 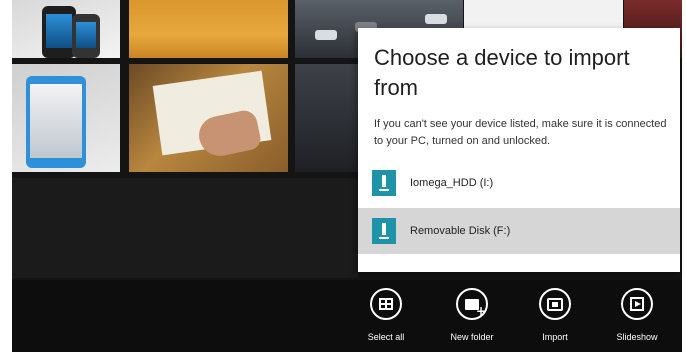 I want to click on import-button: Import, so click(x=555, y=315).